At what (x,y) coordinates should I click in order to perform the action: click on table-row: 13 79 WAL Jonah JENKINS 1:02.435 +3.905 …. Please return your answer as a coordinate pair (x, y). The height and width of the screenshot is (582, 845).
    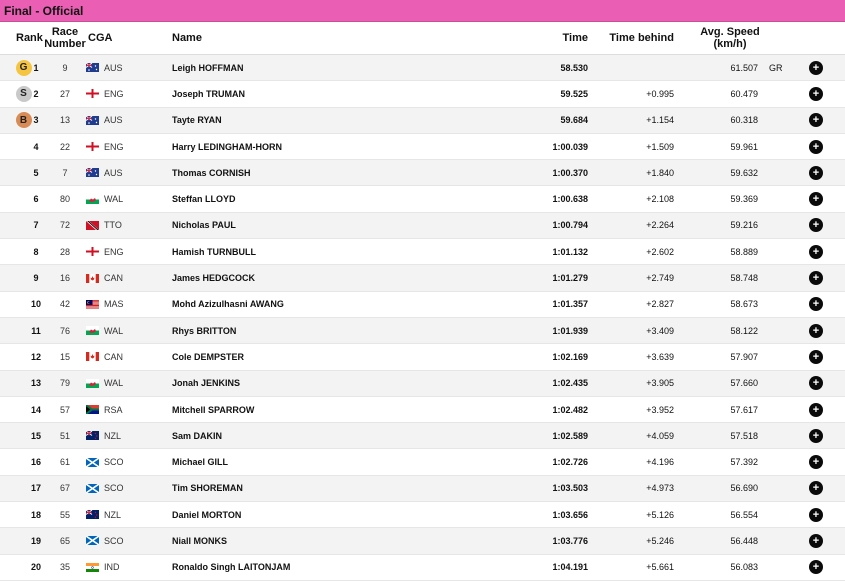
    Looking at the image, I should click on (422, 383).